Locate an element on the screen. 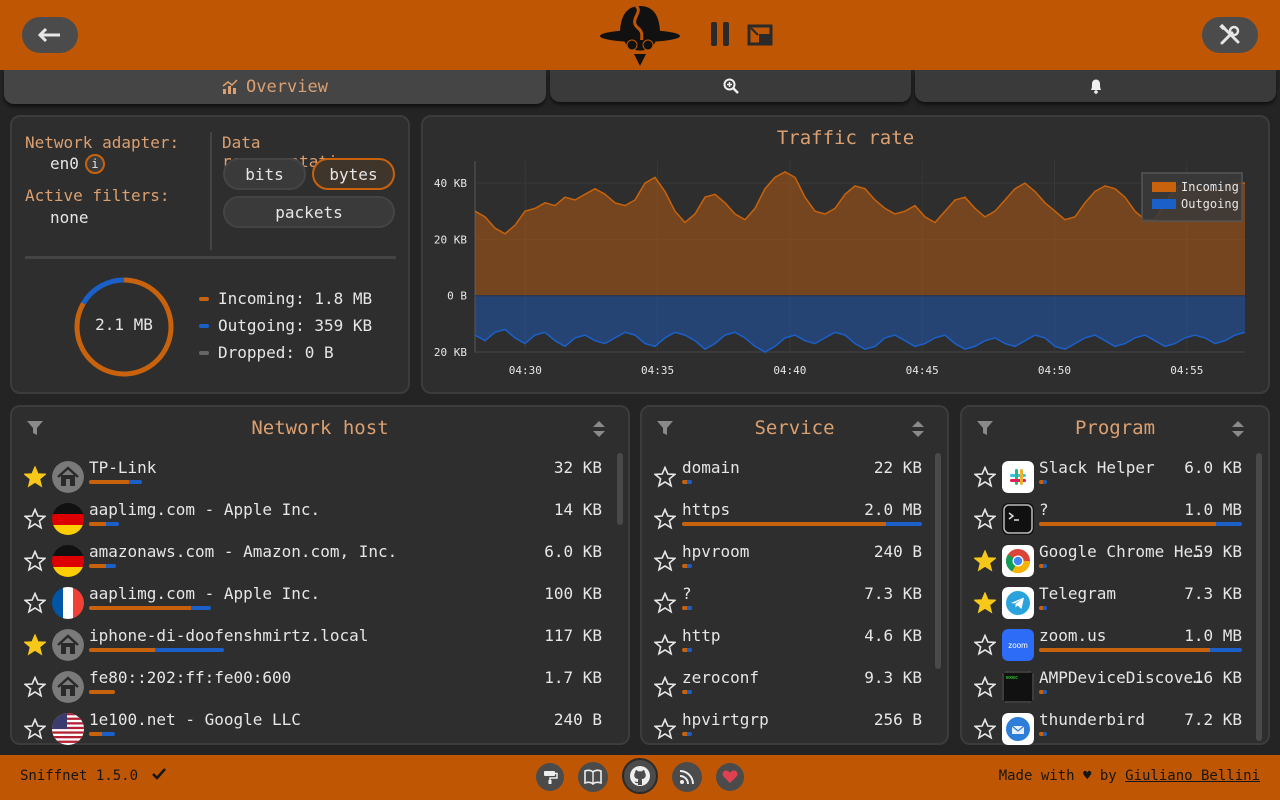 The height and width of the screenshot is (800, 1280). service-scrollbar is located at coordinates (938, 561).